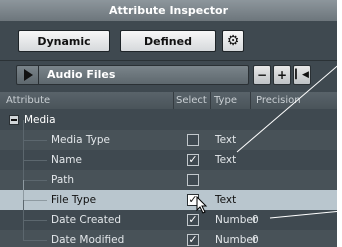  What do you see at coordinates (289, 107) in the screenshot?
I see `callout-line-name` at bounding box center [289, 107].